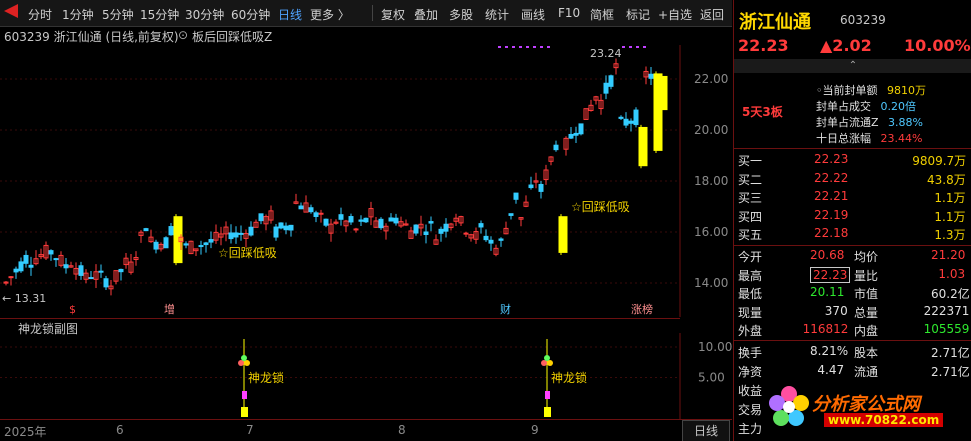 The width and height of the screenshot is (971, 441). What do you see at coordinates (569, 13) in the screenshot?
I see `f10-button: F10` at bounding box center [569, 13].